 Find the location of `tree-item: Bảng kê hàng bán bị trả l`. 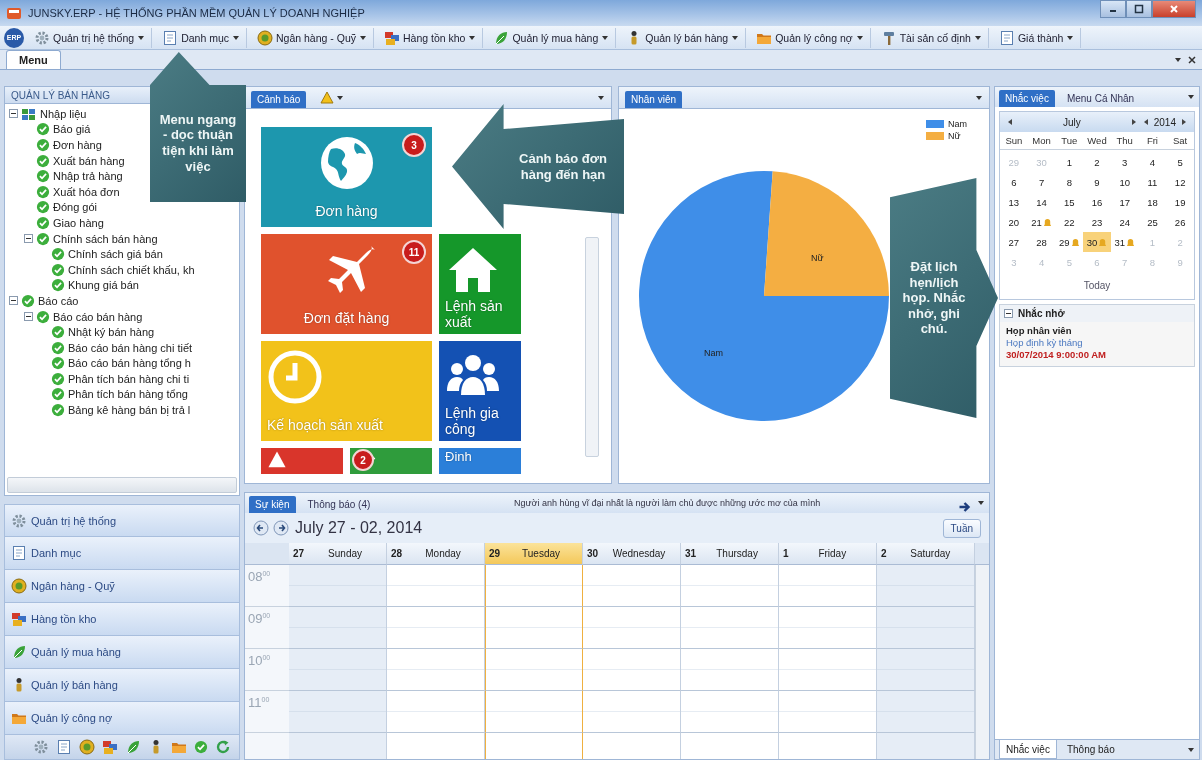

tree-item: Bảng kê hàng bán bị trả l is located at coordinates (129, 410).